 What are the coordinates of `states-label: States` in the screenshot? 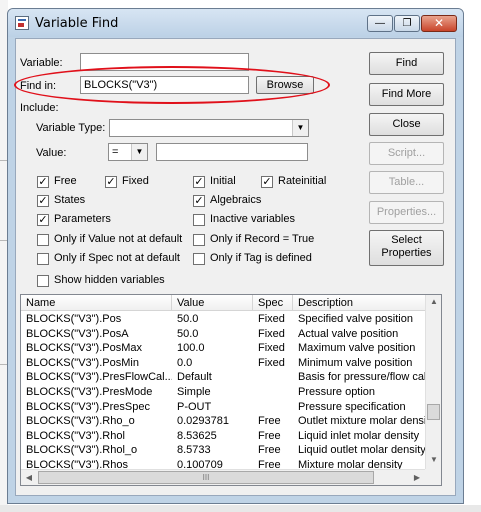 It's located at (70, 200).